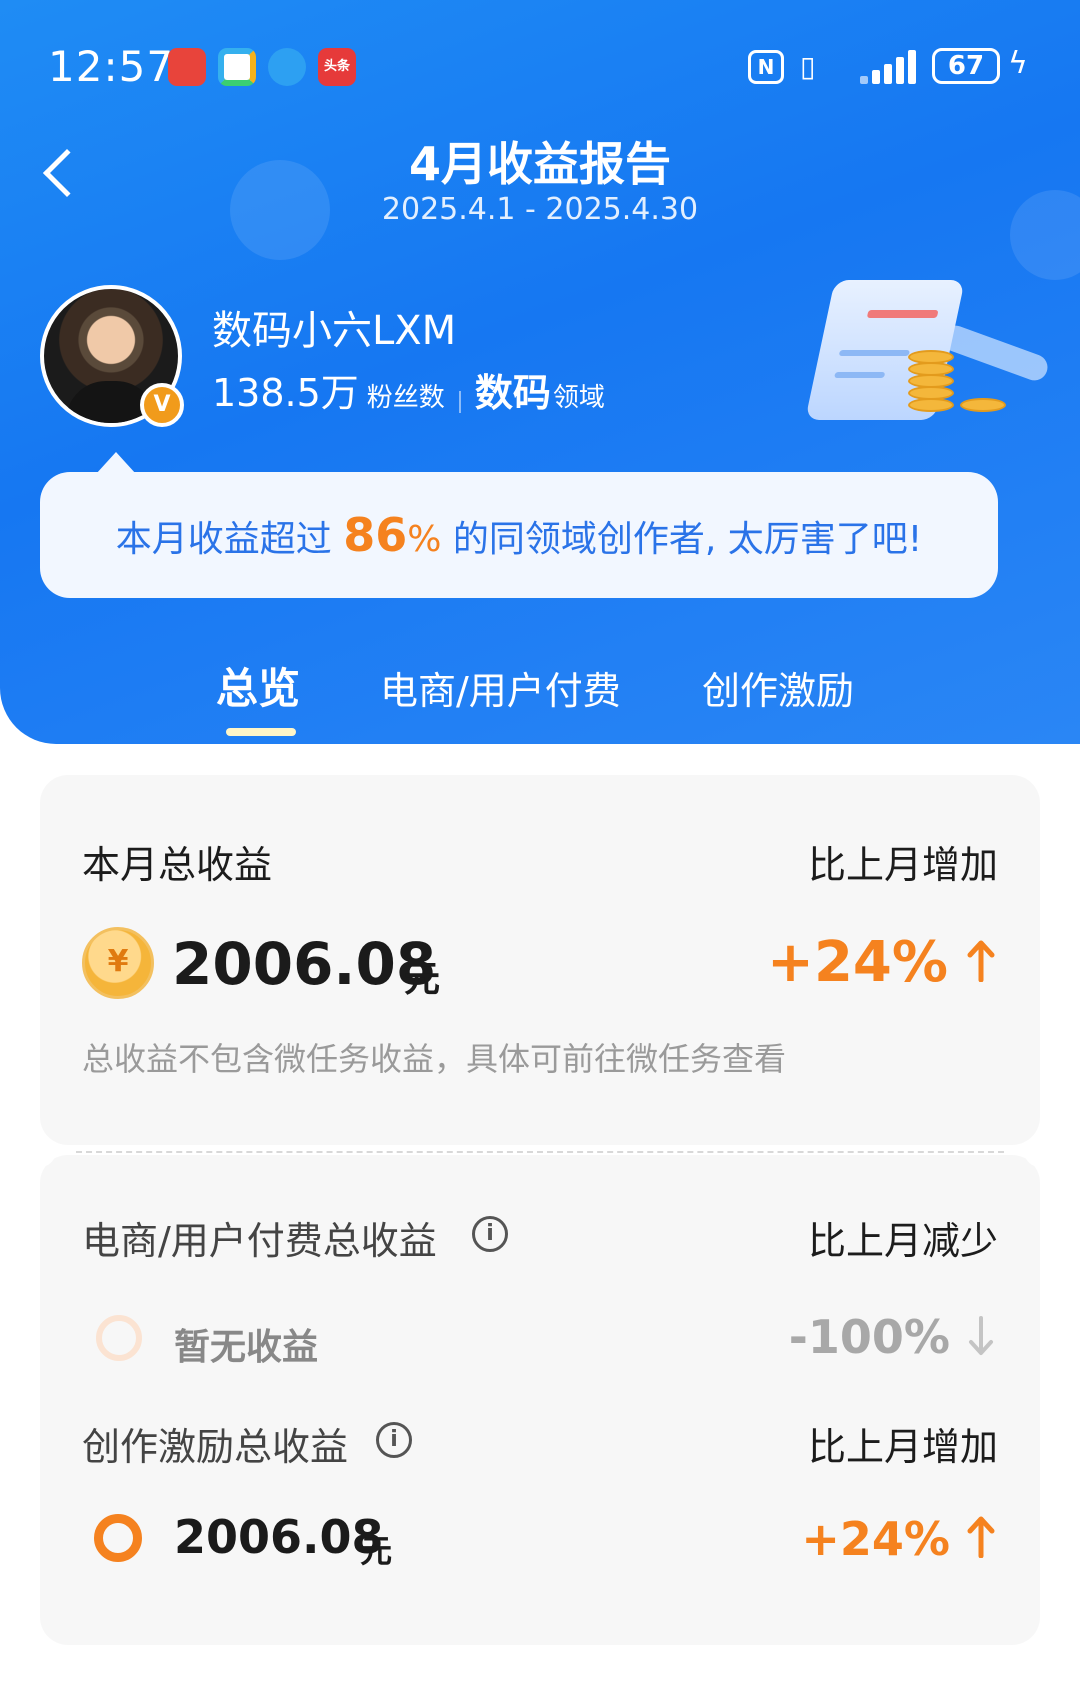 This screenshot has width=1080, height=1688. Describe the element at coordinates (539, 164) in the screenshot. I see `page-title: 4月收益报告` at that location.